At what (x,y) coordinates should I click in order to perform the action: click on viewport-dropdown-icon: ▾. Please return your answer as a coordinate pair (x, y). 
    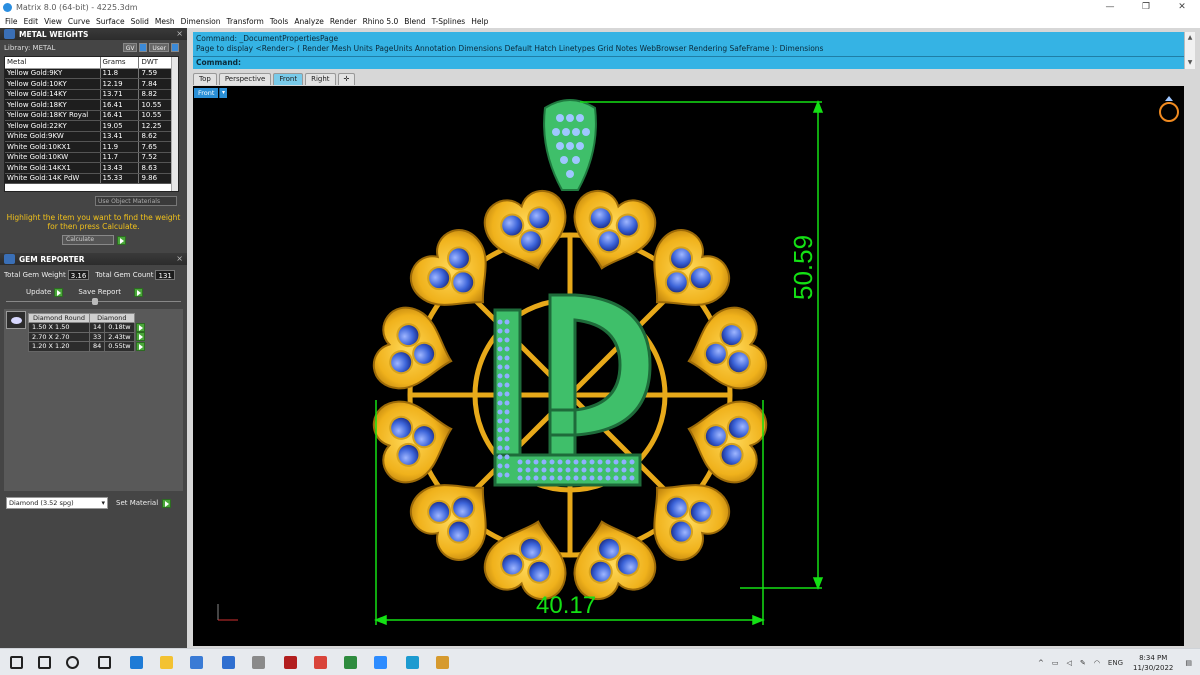
    Looking at the image, I should click on (223, 93).